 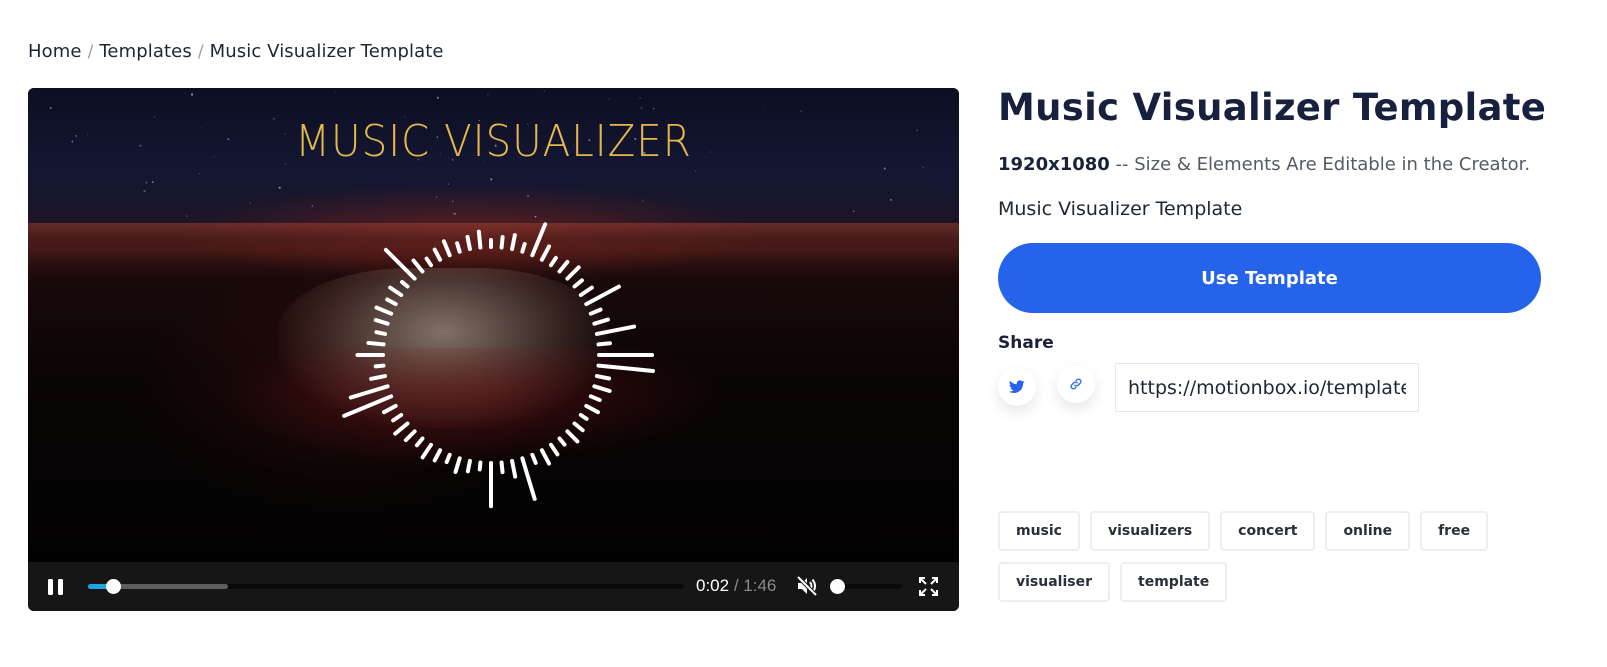 I want to click on volume-muted-icon, so click(x=807, y=586).